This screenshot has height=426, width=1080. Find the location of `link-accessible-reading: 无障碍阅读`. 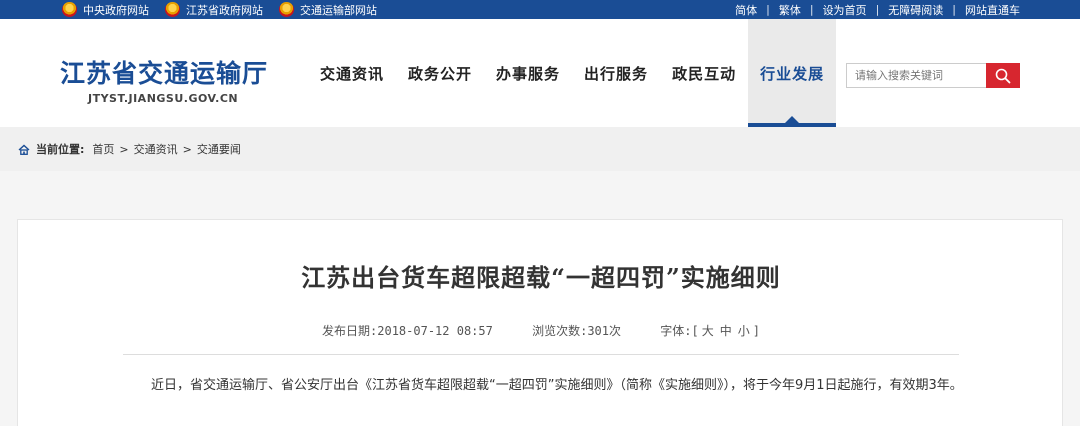

link-accessible-reading: 无障碍阅读 is located at coordinates (915, 10).